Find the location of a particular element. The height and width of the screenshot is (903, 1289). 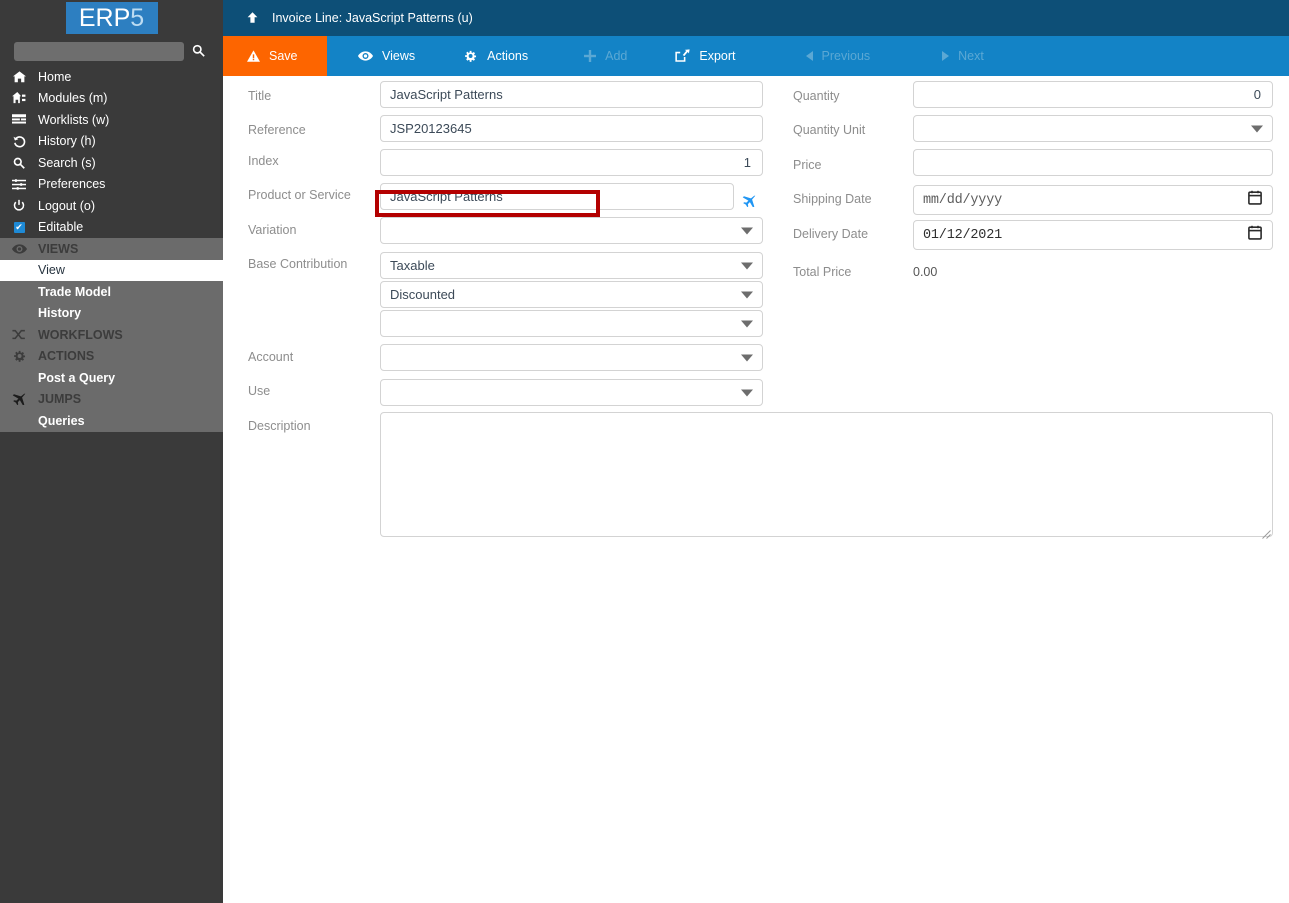

total-price-value: 0.00 is located at coordinates (925, 272).